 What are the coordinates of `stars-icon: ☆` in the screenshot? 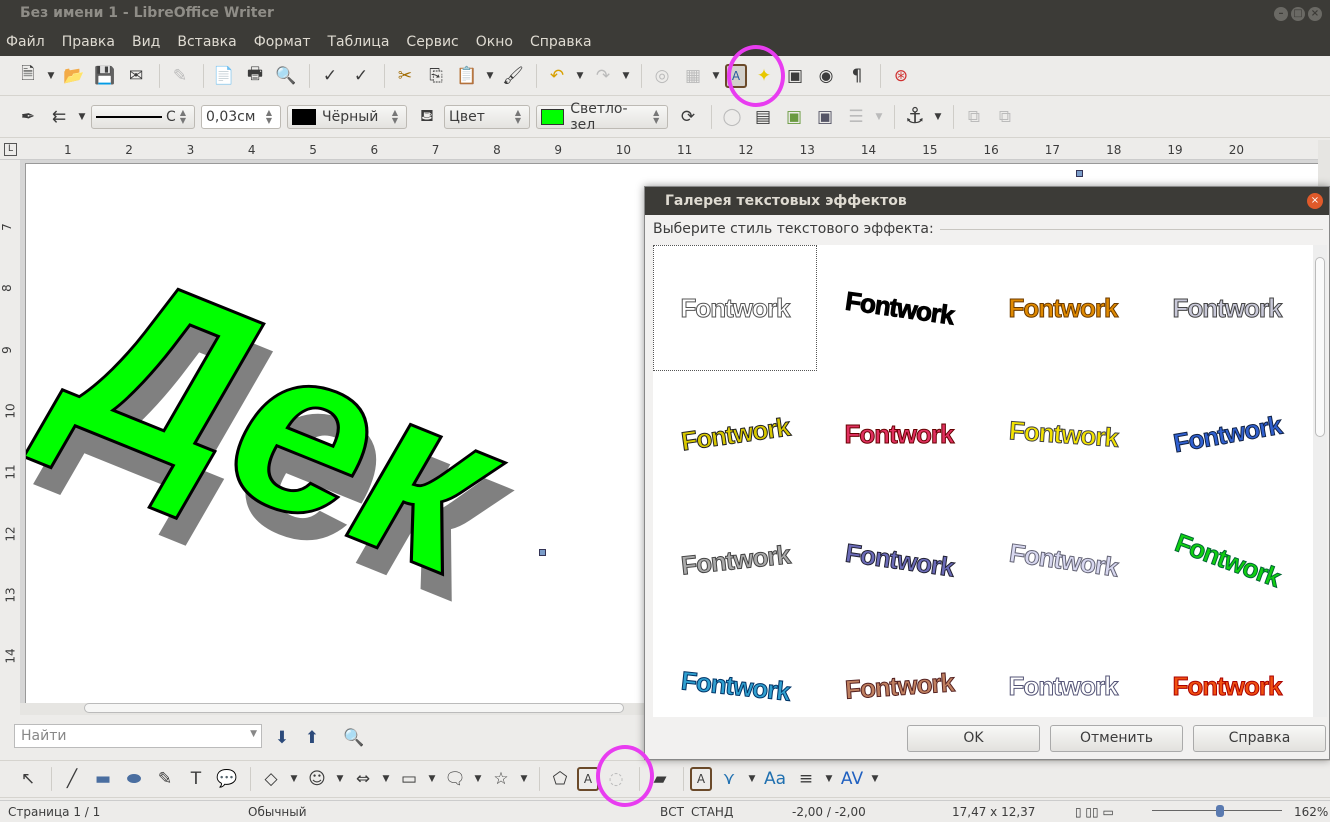 It's located at (501, 779).